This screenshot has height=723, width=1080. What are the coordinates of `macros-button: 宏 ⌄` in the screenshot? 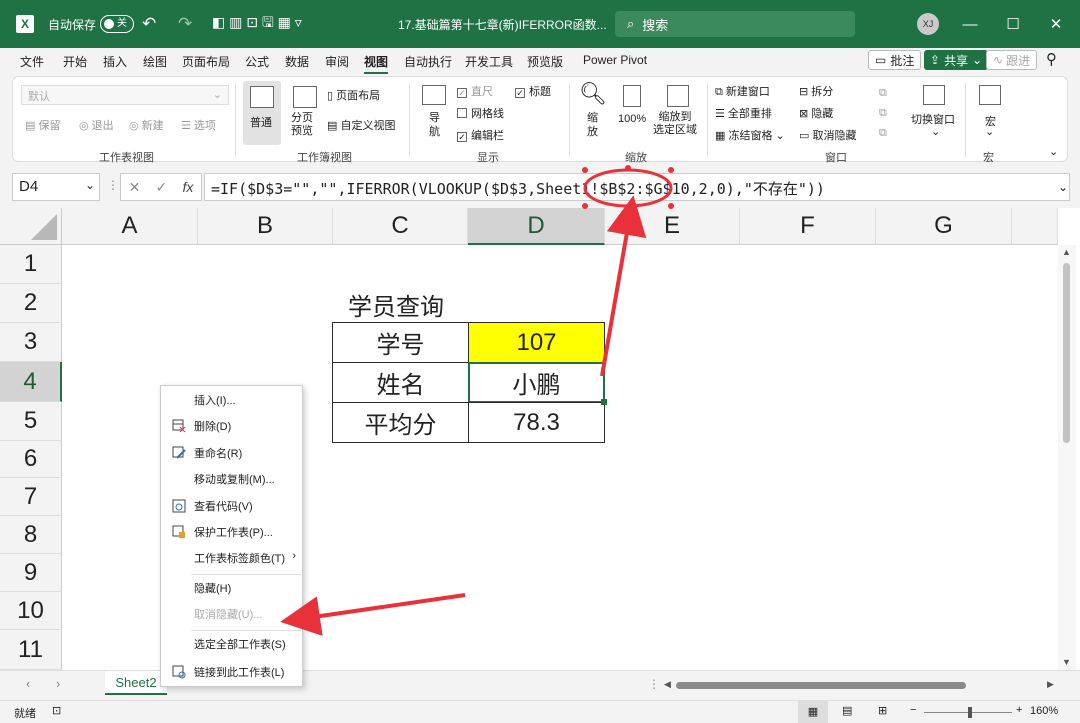 It's located at (991, 113).